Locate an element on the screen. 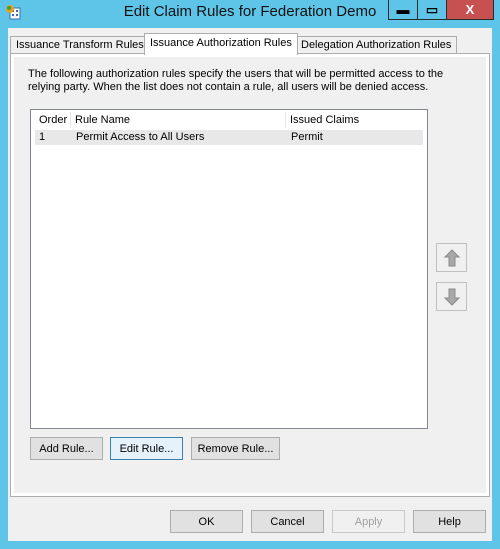  ok-button: OK is located at coordinates (206, 521).